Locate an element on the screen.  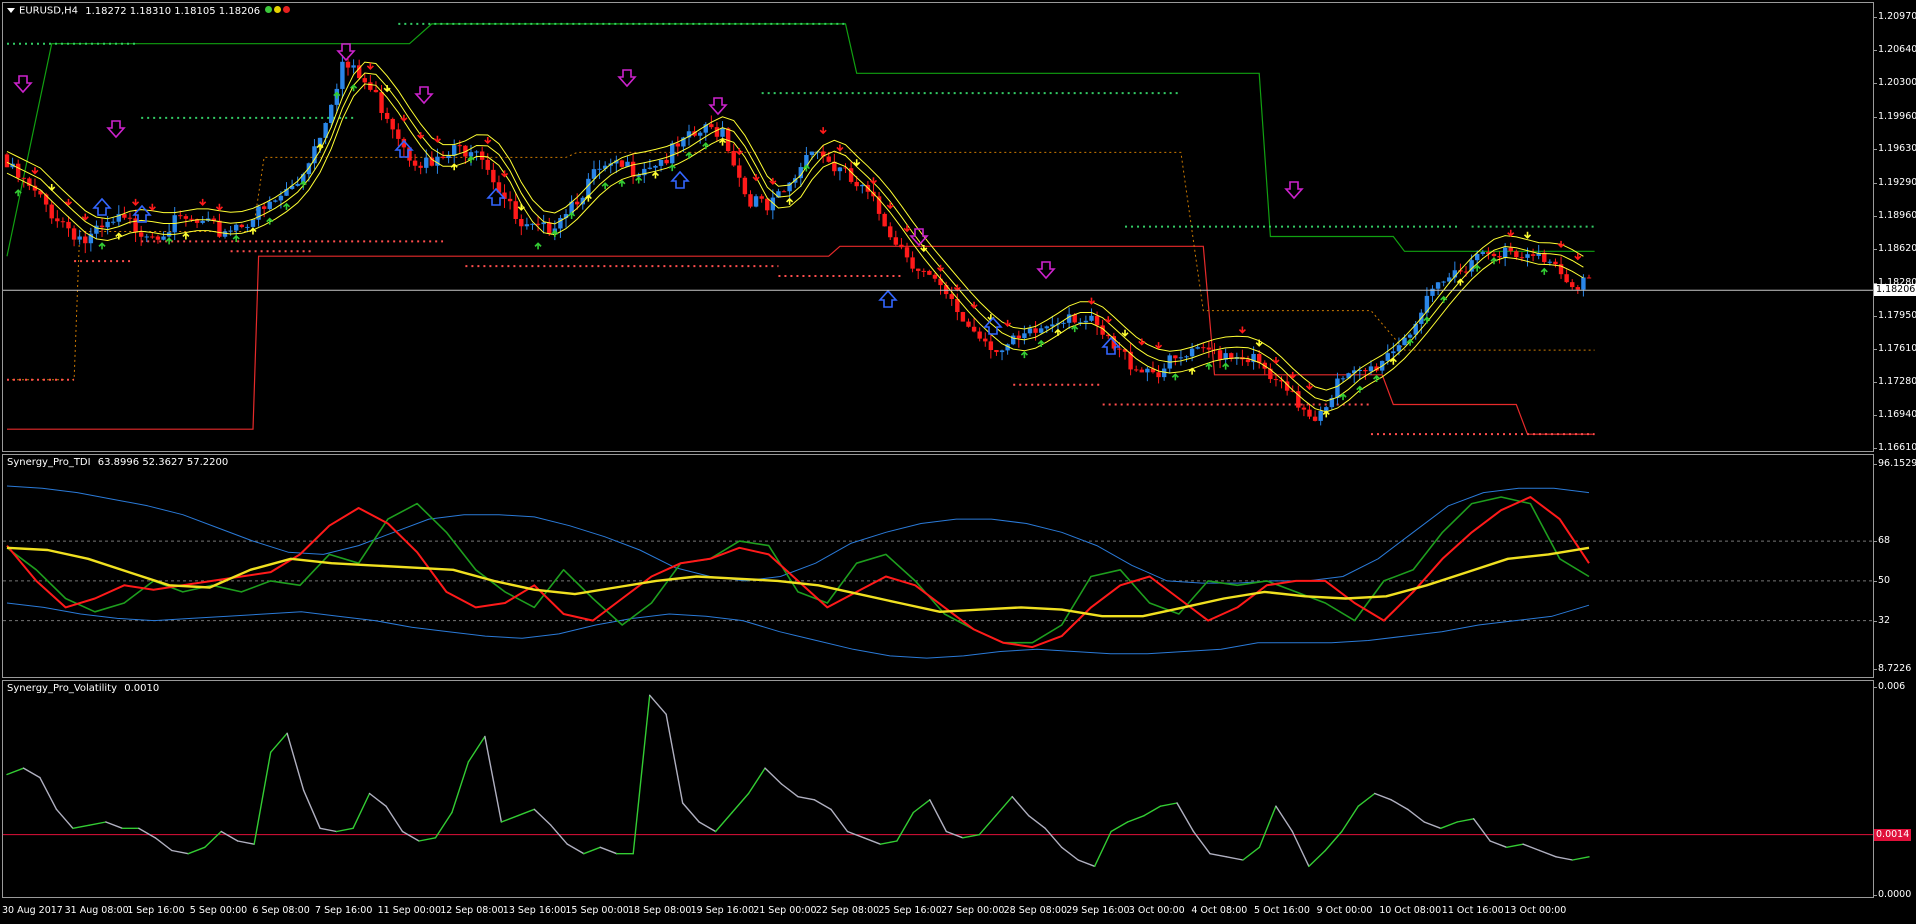
price-tick-label: 1.17280 is located at coordinates (1897, 381).